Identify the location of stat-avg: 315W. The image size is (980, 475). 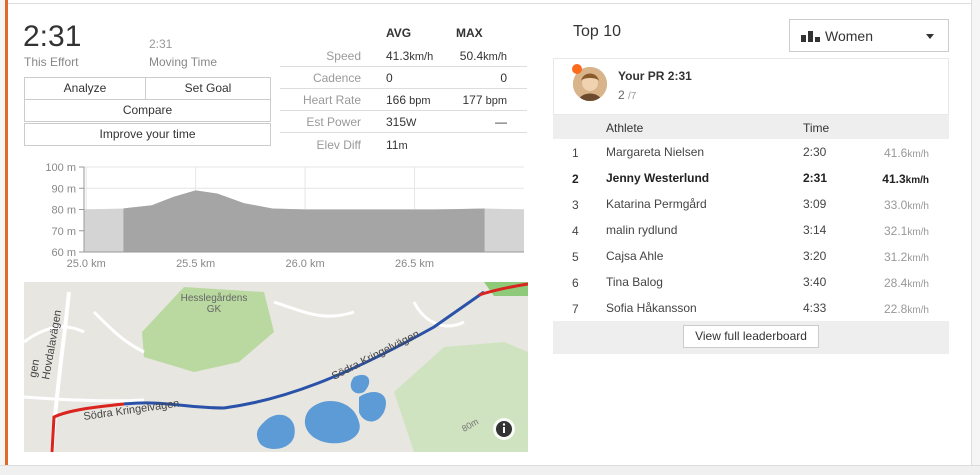
(401, 122).